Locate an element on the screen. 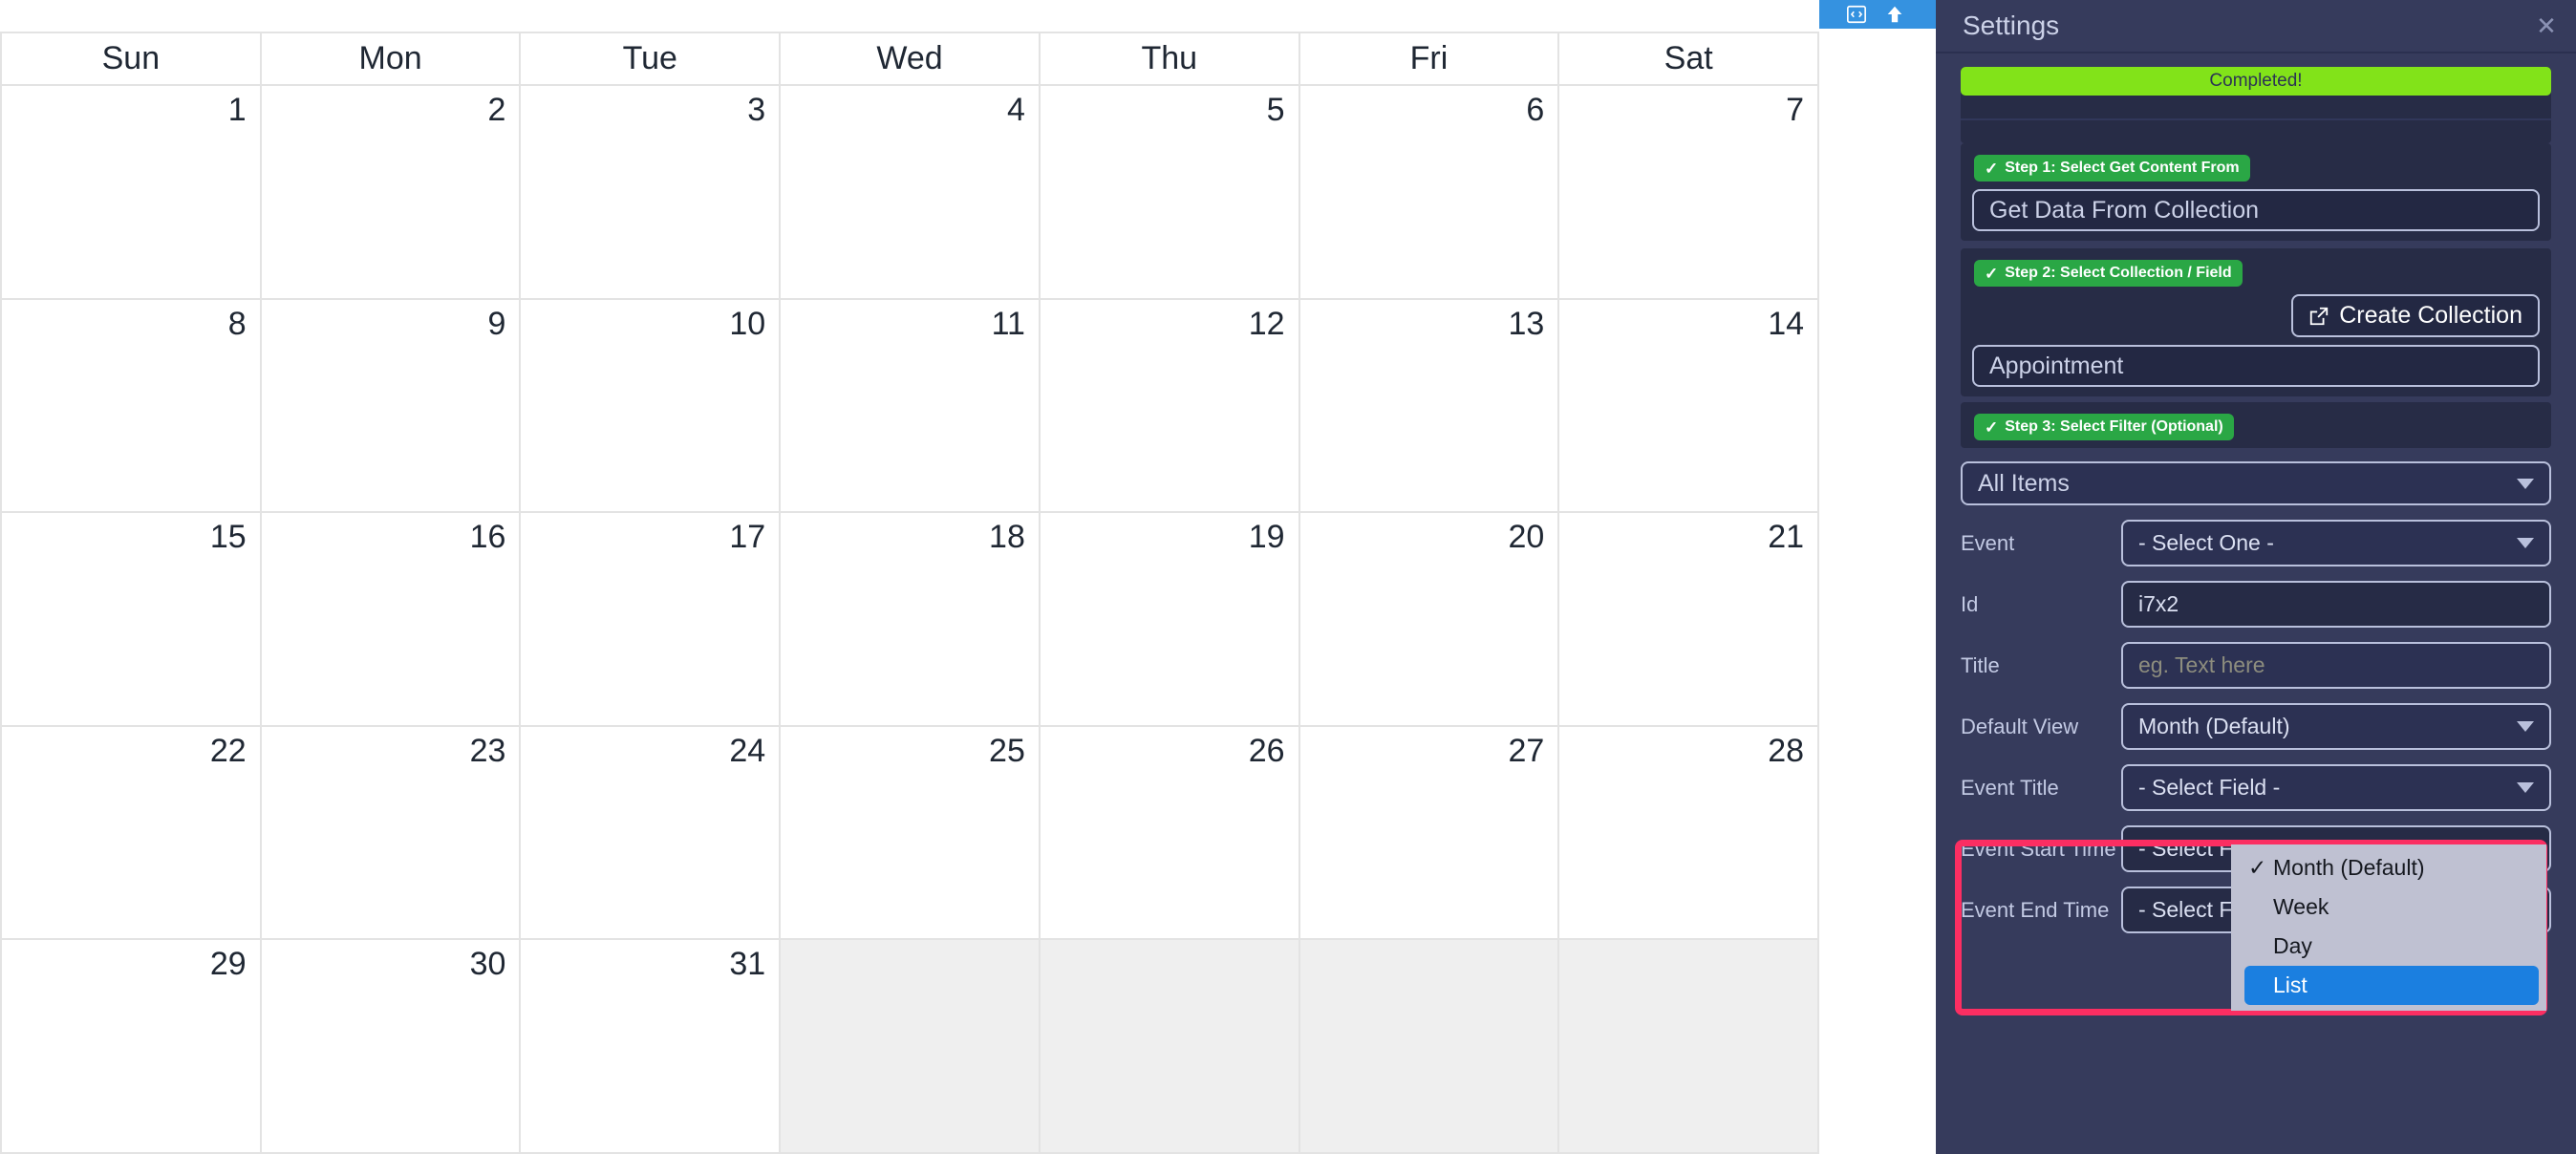  code-icon is located at coordinates (1856, 15).